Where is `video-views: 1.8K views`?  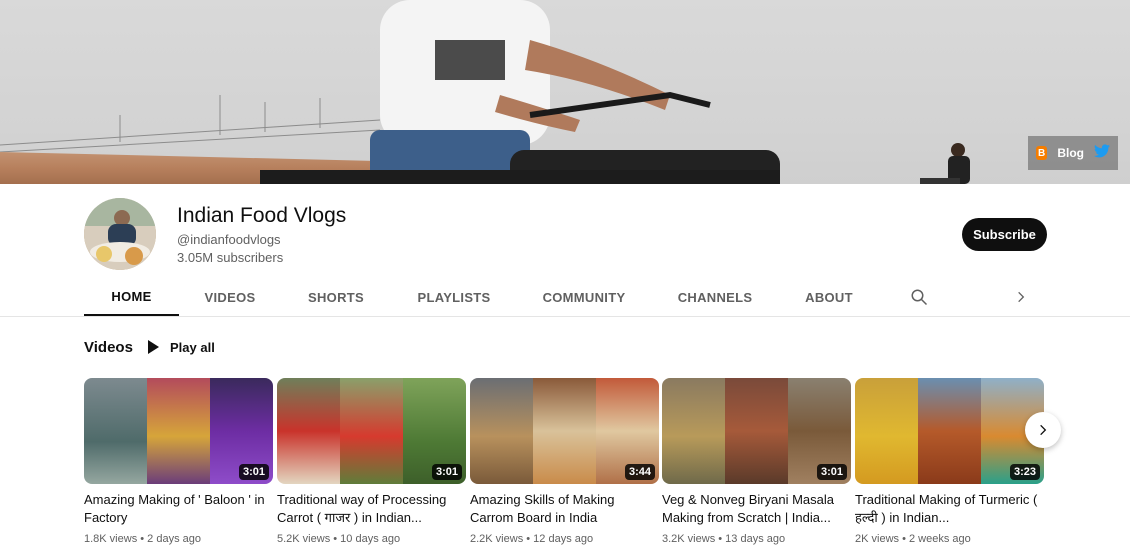
video-views: 1.8K views is located at coordinates (111, 539).